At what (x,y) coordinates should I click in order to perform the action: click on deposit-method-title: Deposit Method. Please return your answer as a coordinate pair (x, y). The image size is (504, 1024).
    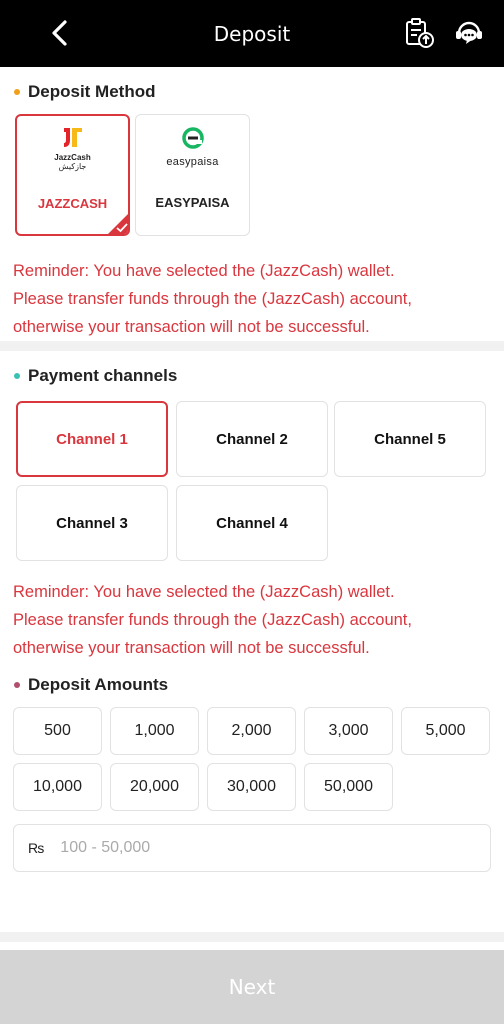
    Looking at the image, I should click on (92, 91).